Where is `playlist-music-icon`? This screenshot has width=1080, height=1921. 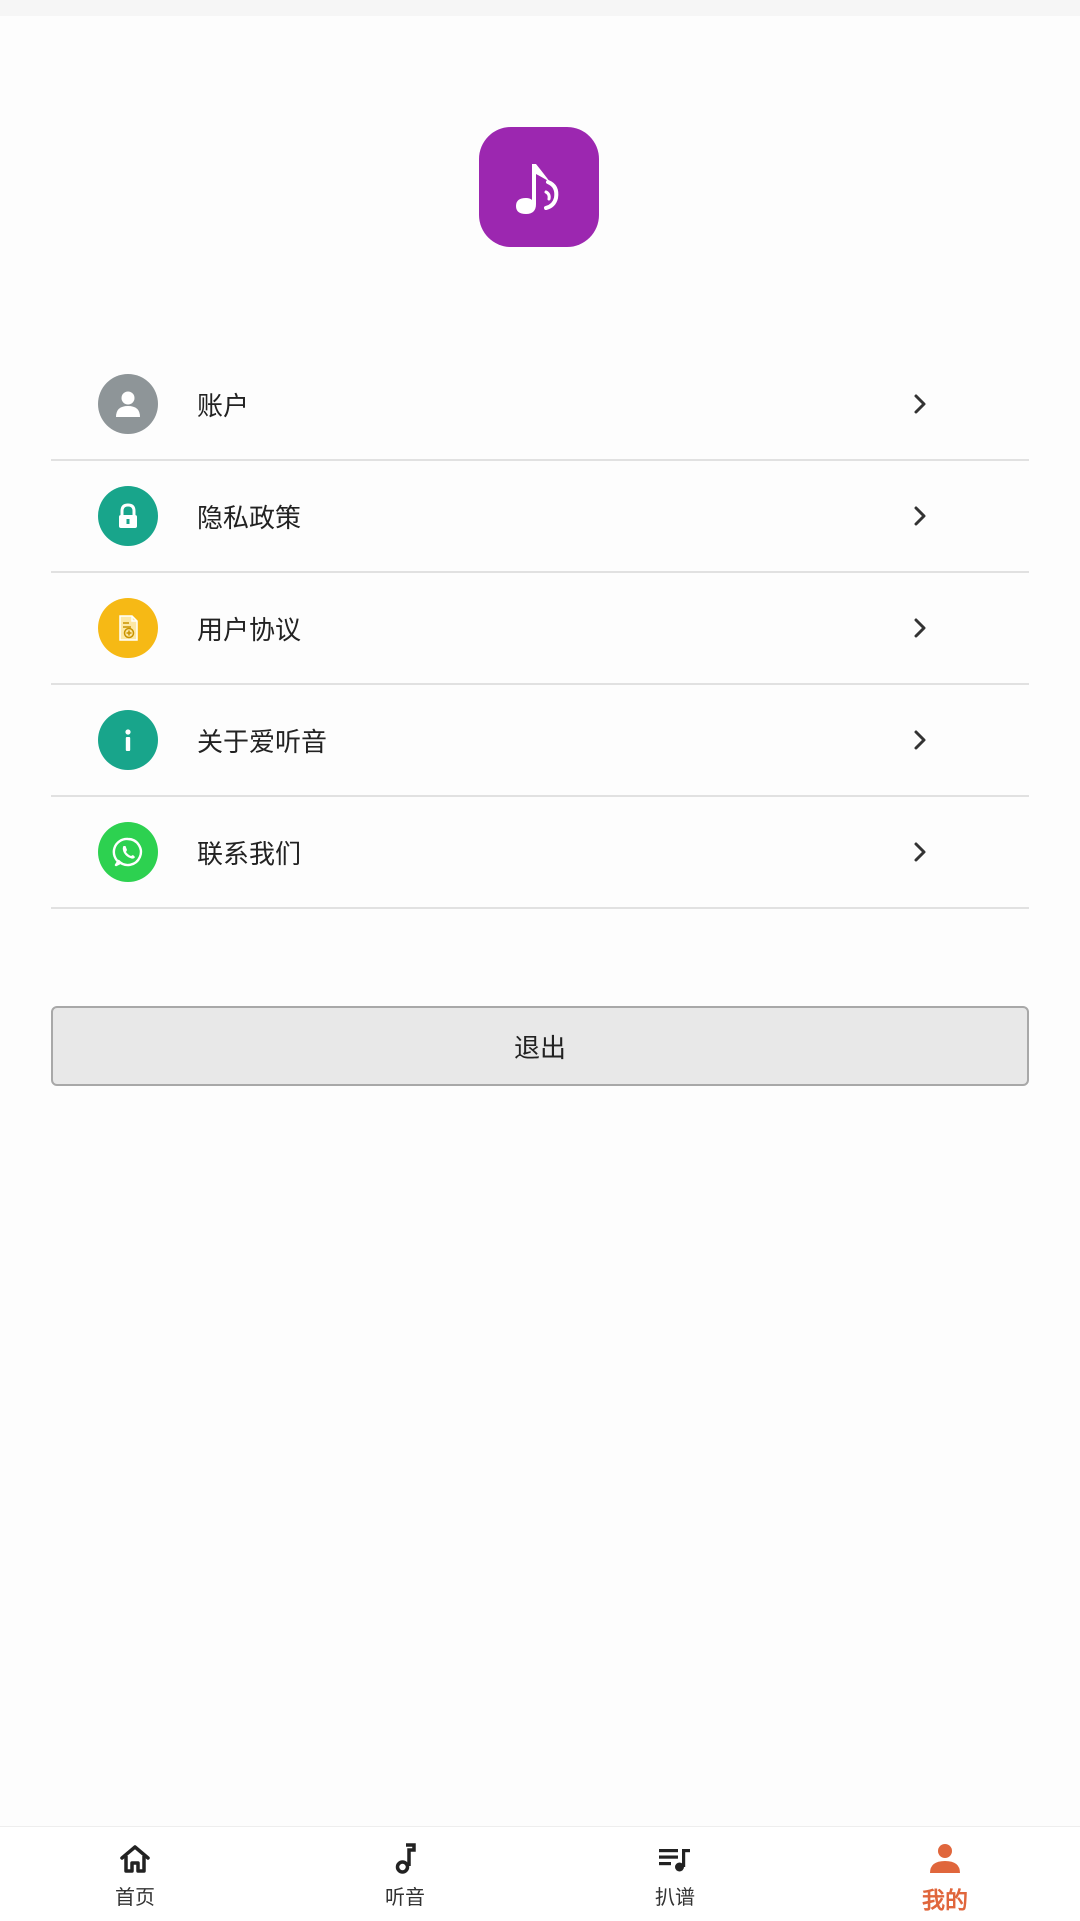 playlist-music-icon is located at coordinates (675, 1859).